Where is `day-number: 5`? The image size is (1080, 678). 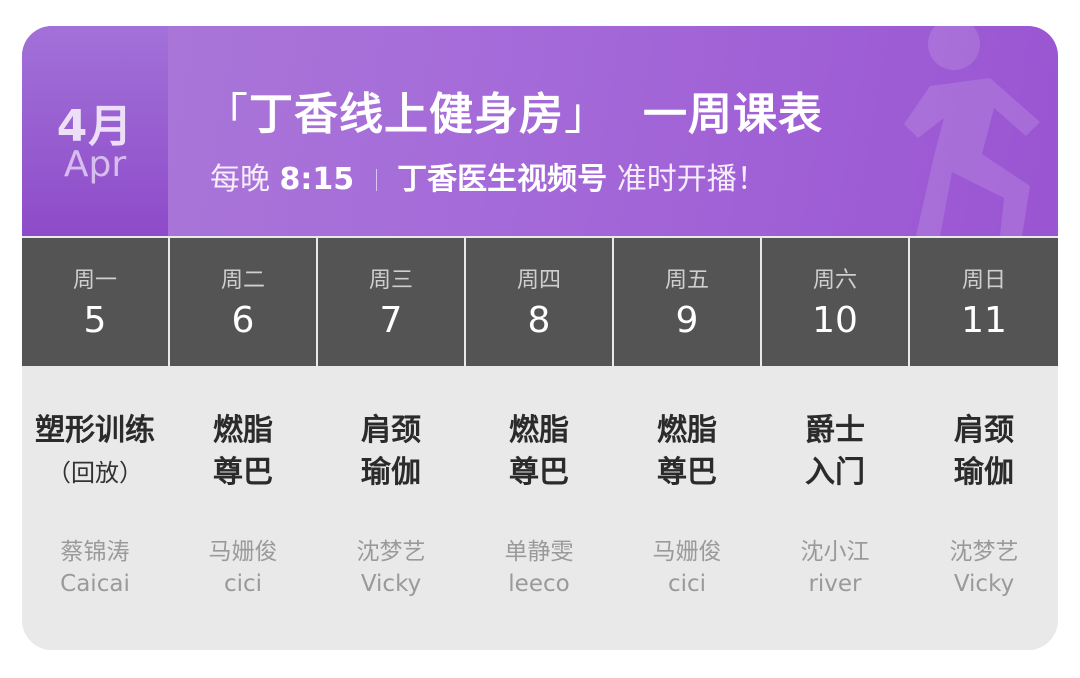
day-number: 5 is located at coordinates (95, 320).